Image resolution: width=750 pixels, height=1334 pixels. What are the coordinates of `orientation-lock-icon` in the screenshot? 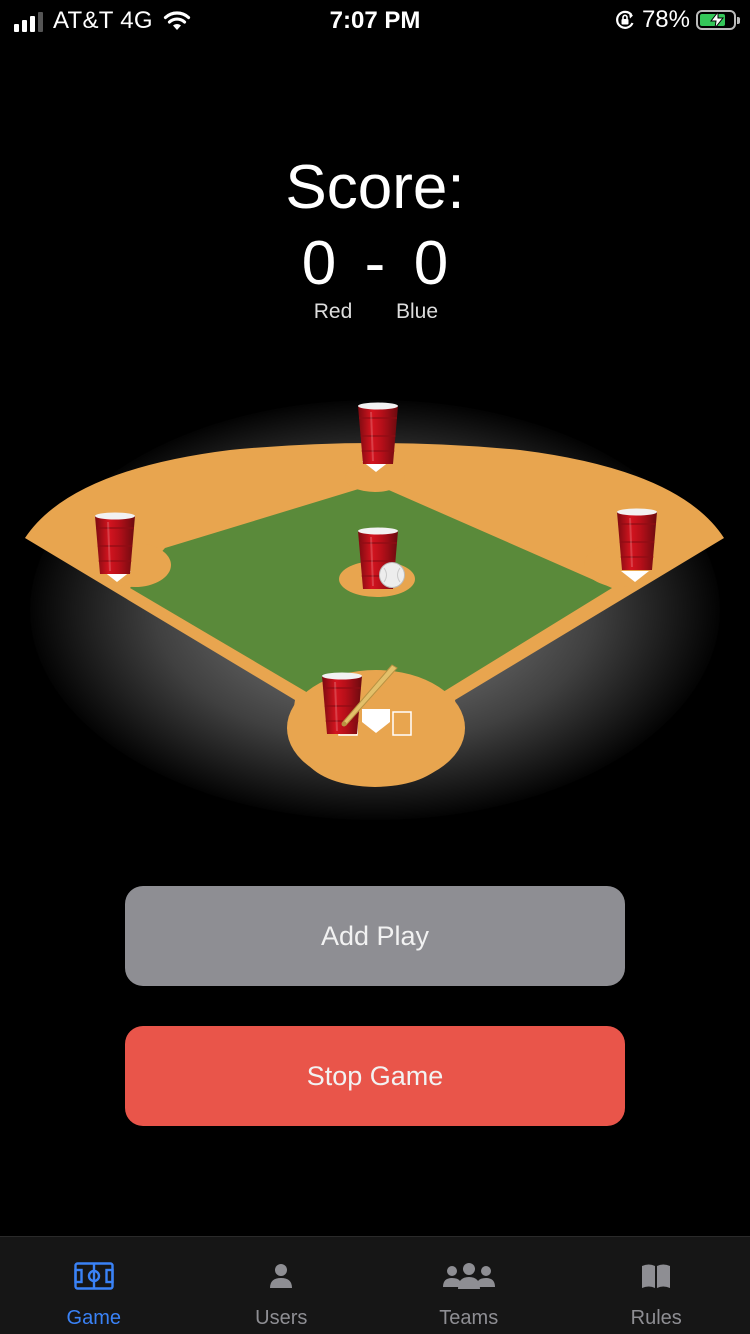 It's located at (625, 19).